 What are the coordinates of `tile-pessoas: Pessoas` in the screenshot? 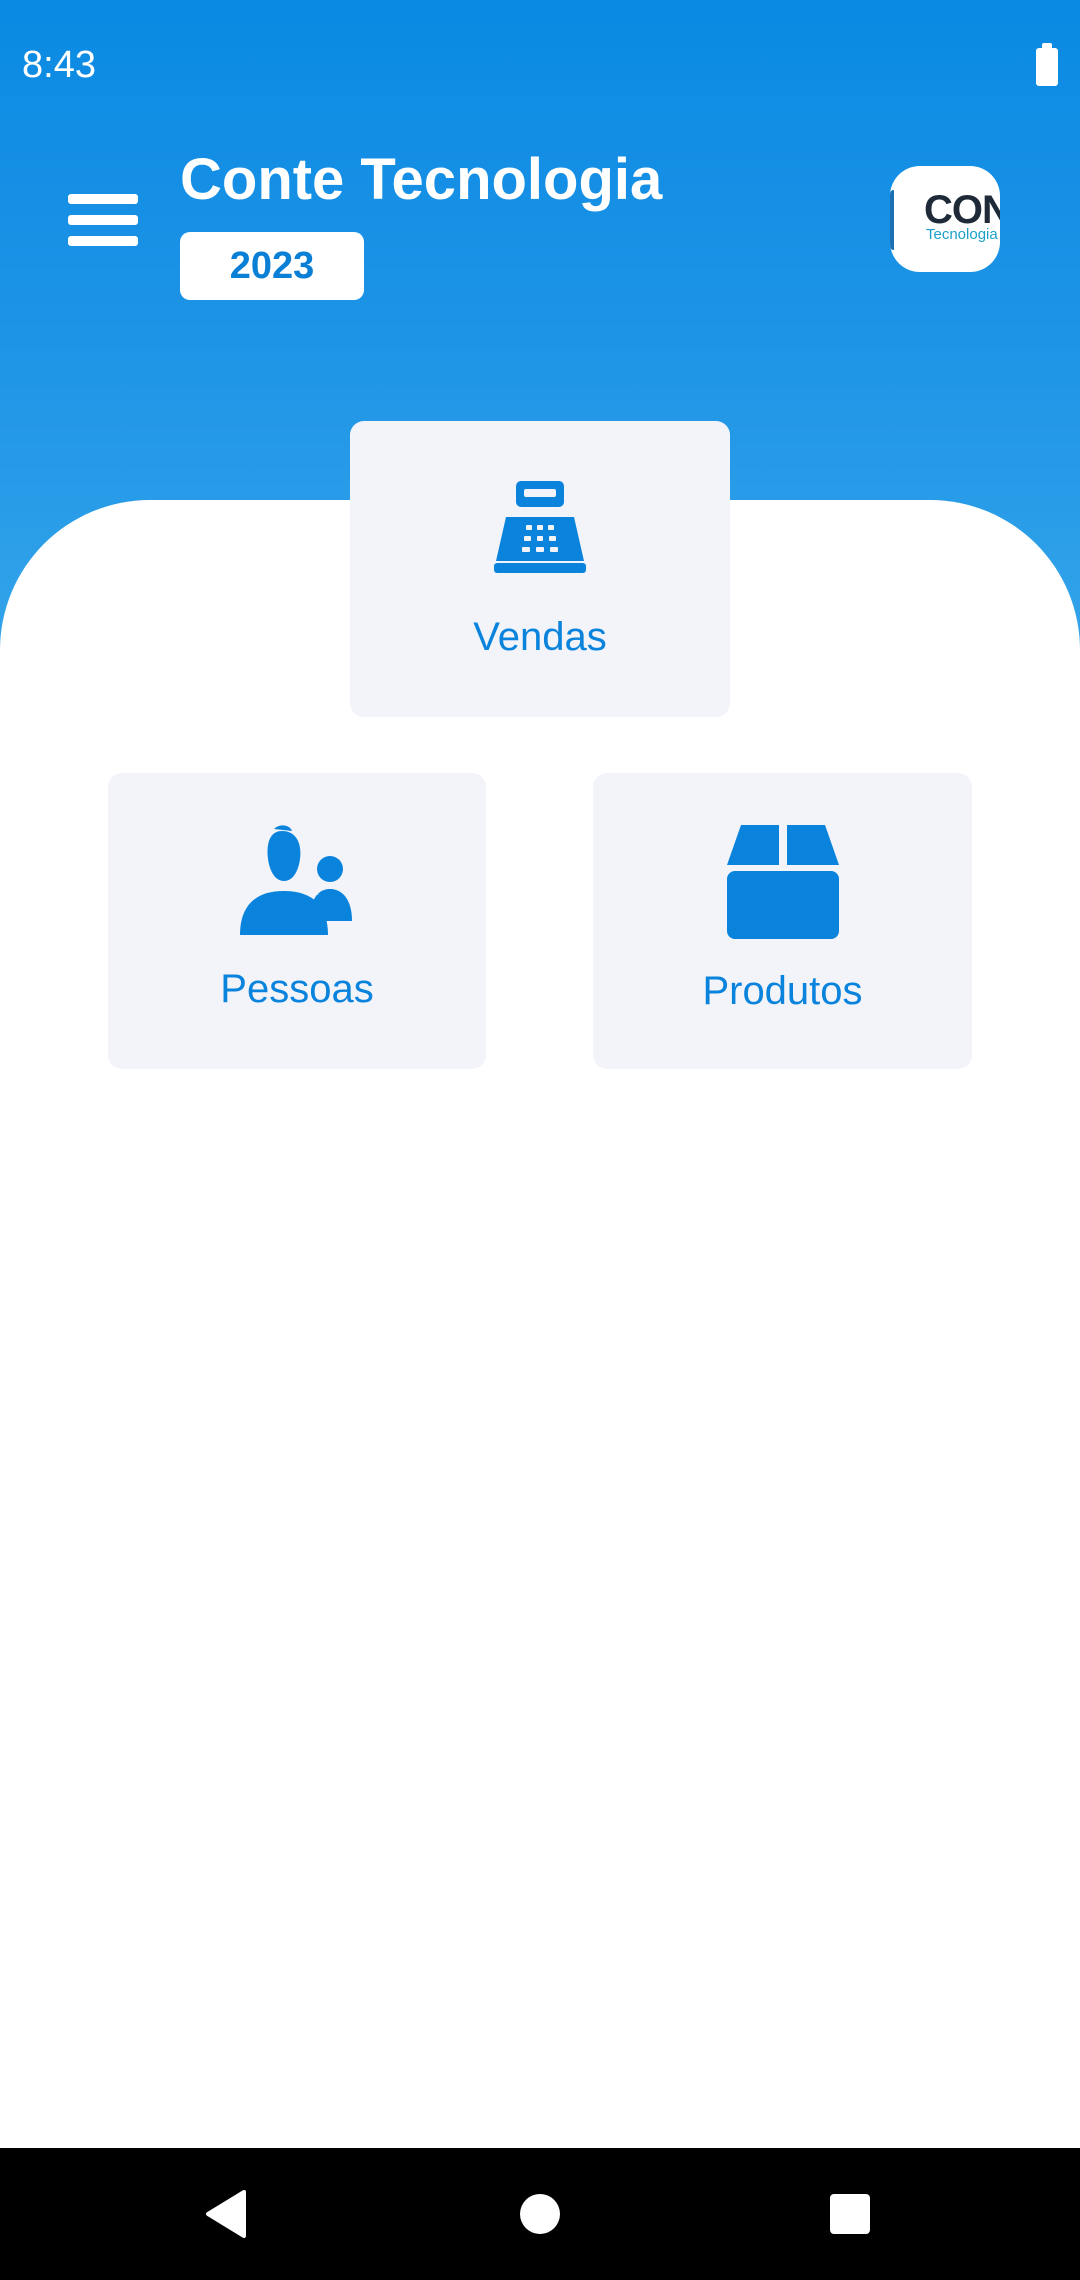 It's located at (297, 921).